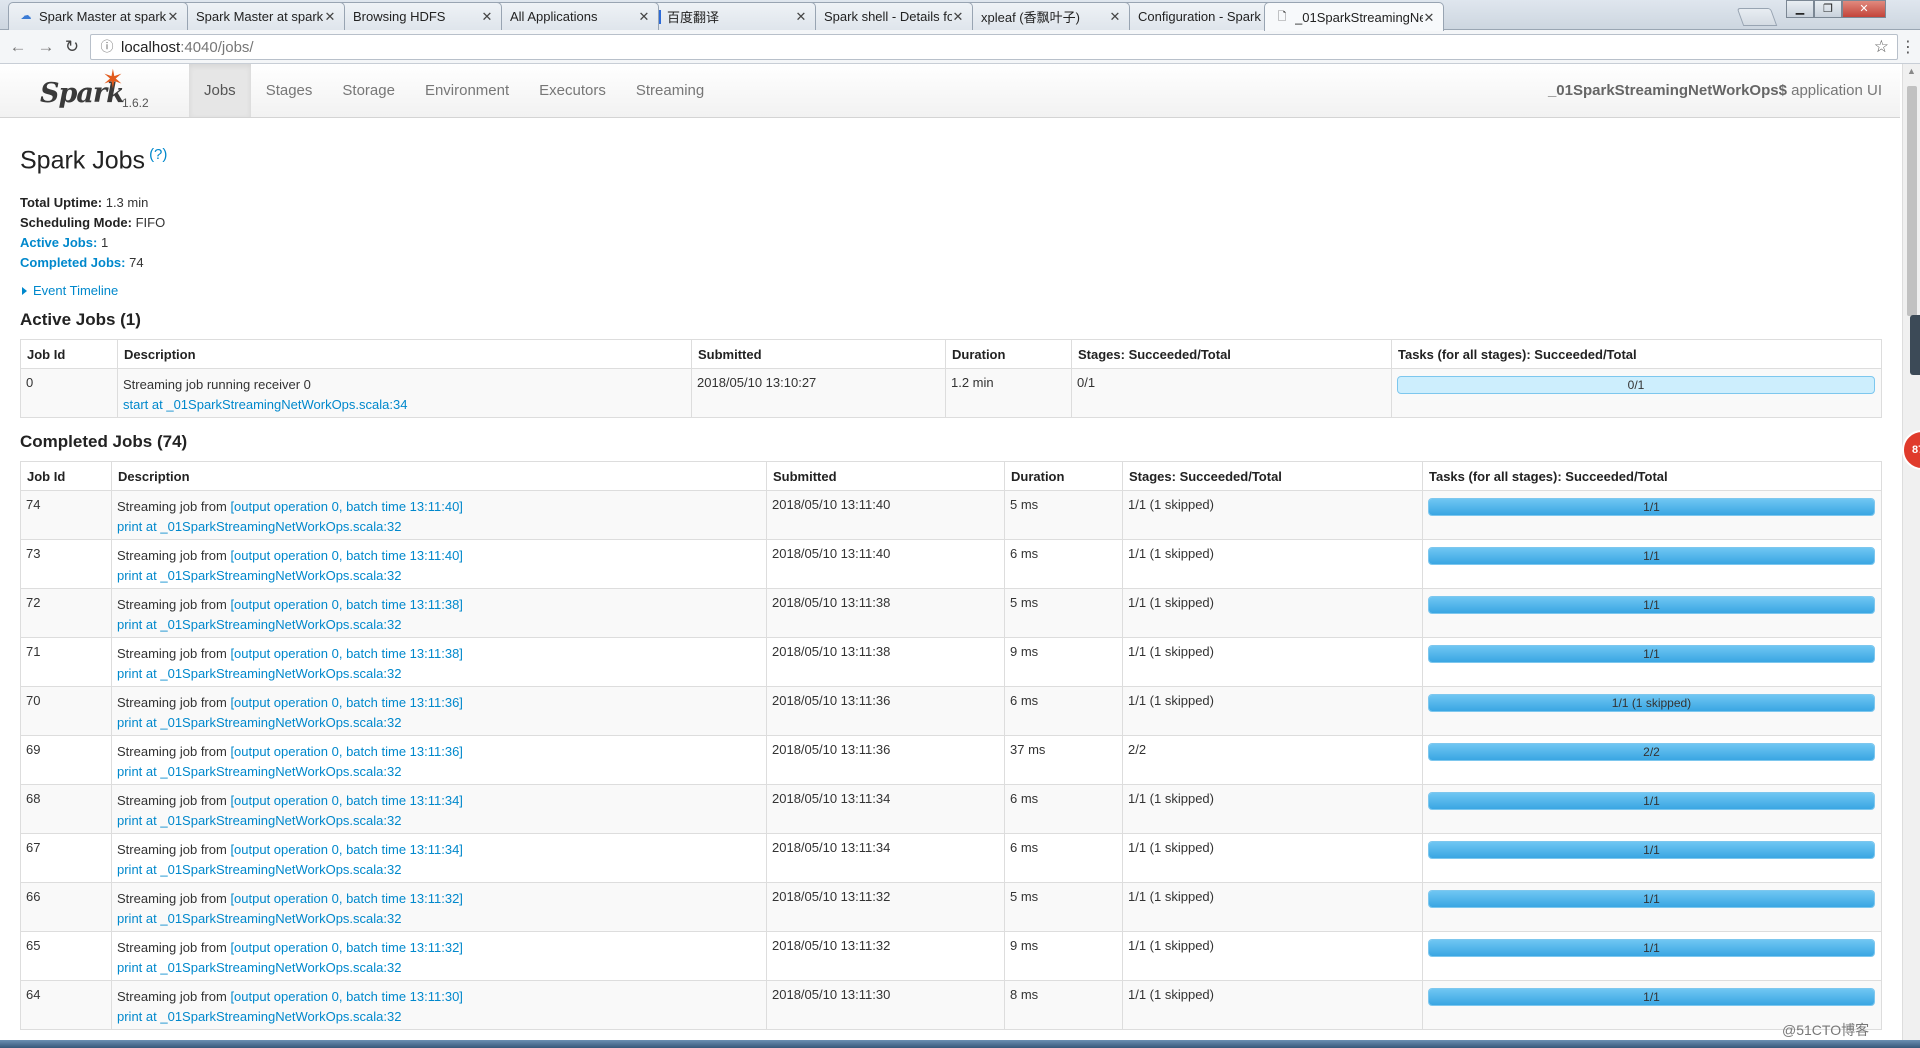 The width and height of the screenshot is (1920, 1048). What do you see at coordinates (885, 760) in the screenshot?
I see `submitted-cell: 2018/05/10 13:11:36` at bounding box center [885, 760].